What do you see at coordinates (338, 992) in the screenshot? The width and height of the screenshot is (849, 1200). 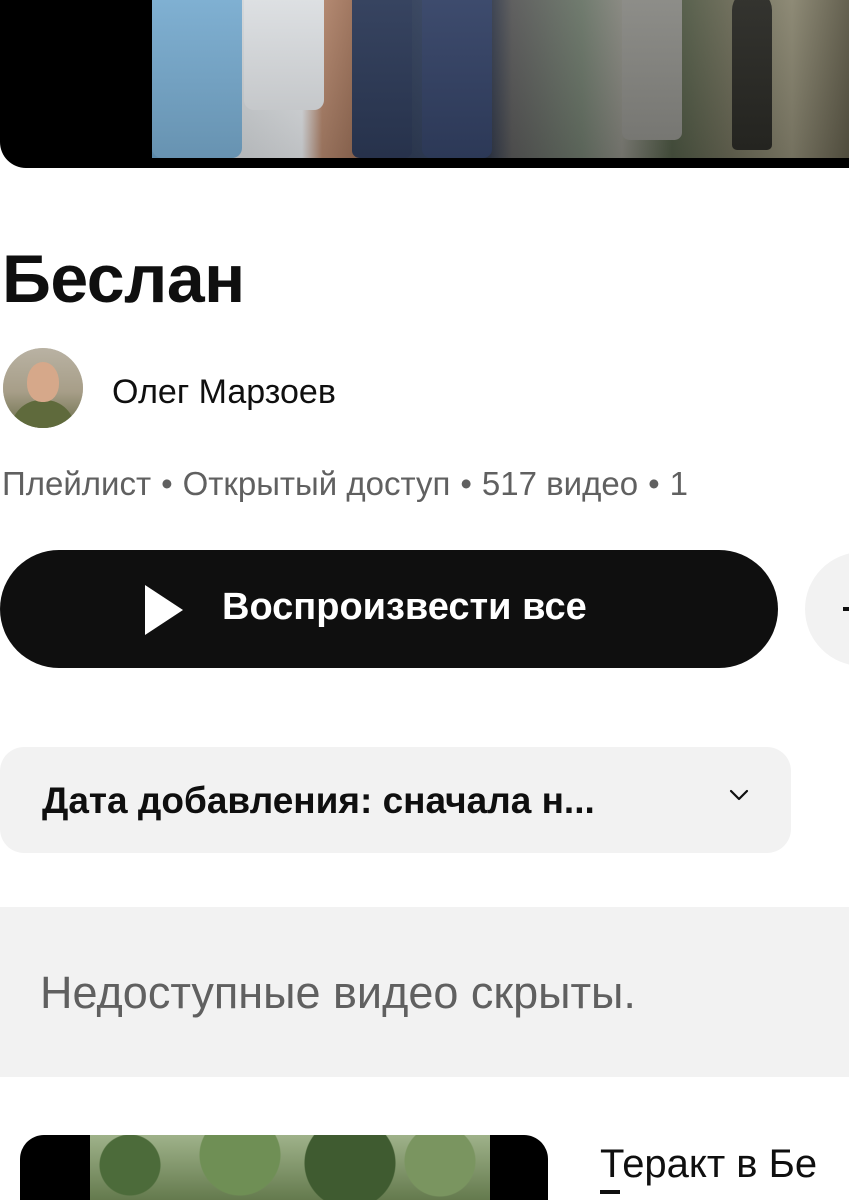 I see `hidden-videos-text: Недоступные видео скрыты.` at bounding box center [338, 992].